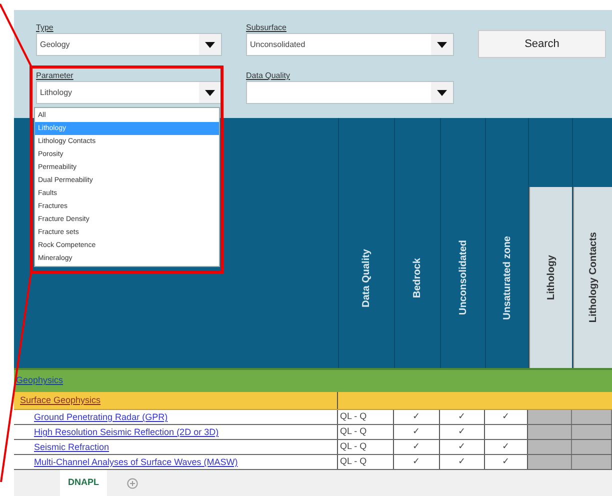 Image resolution: width=612 pixels, height=496 pixels. Describe the element at coordinates (16, 35) in the screenshot. I see `leader-line` at that location.